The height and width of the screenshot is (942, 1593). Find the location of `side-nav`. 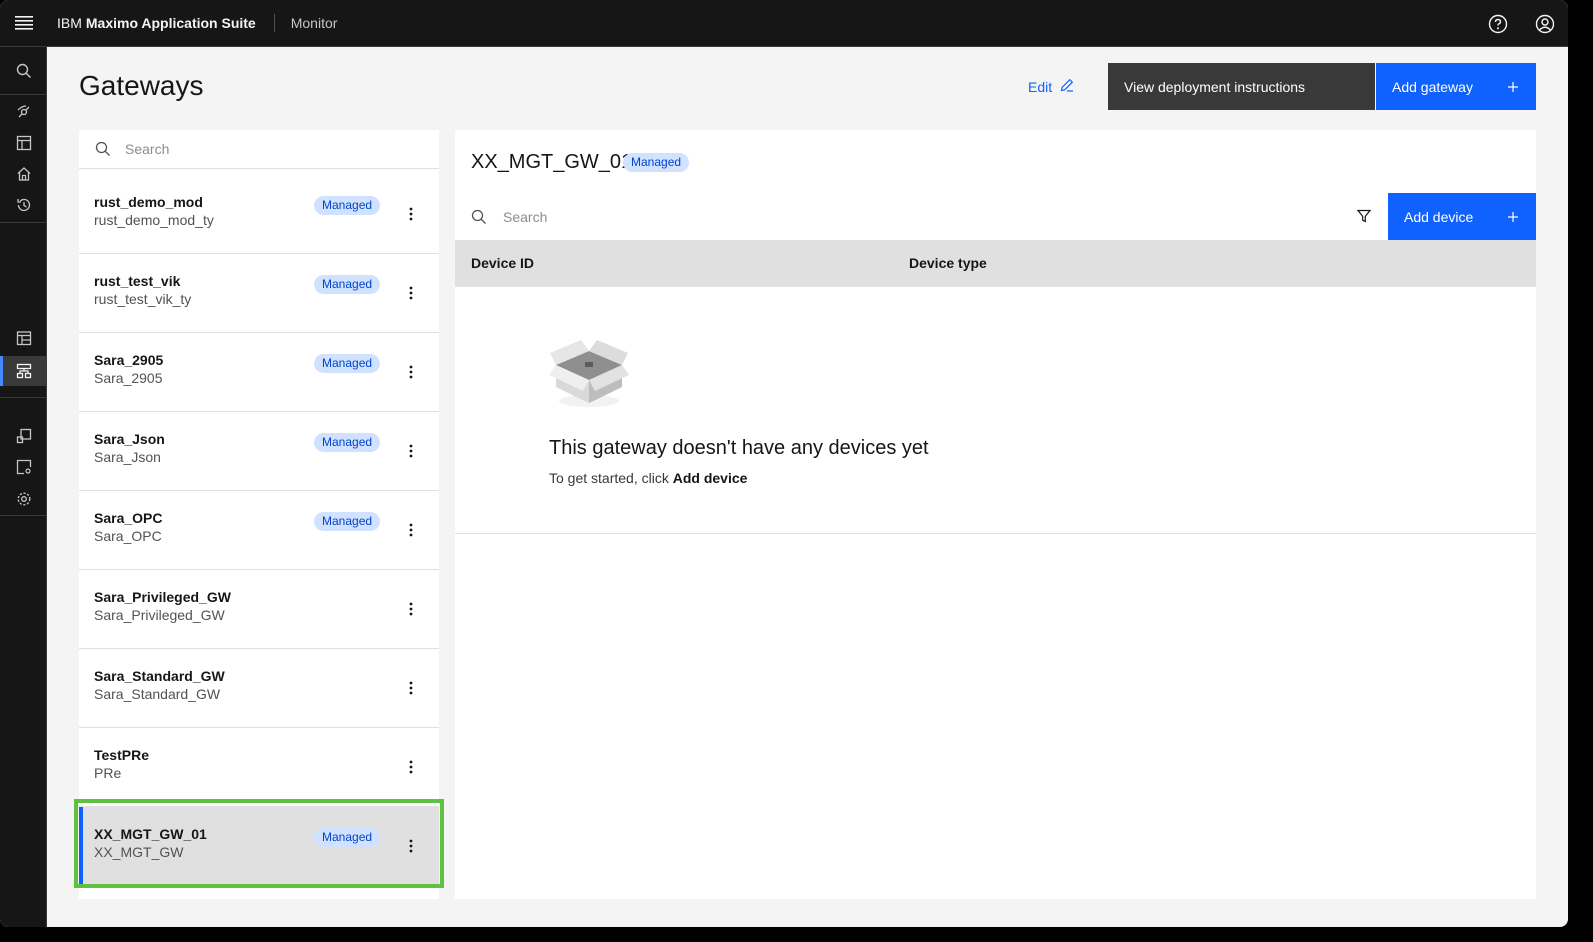

side-nav is located at coordinates (23, 487).